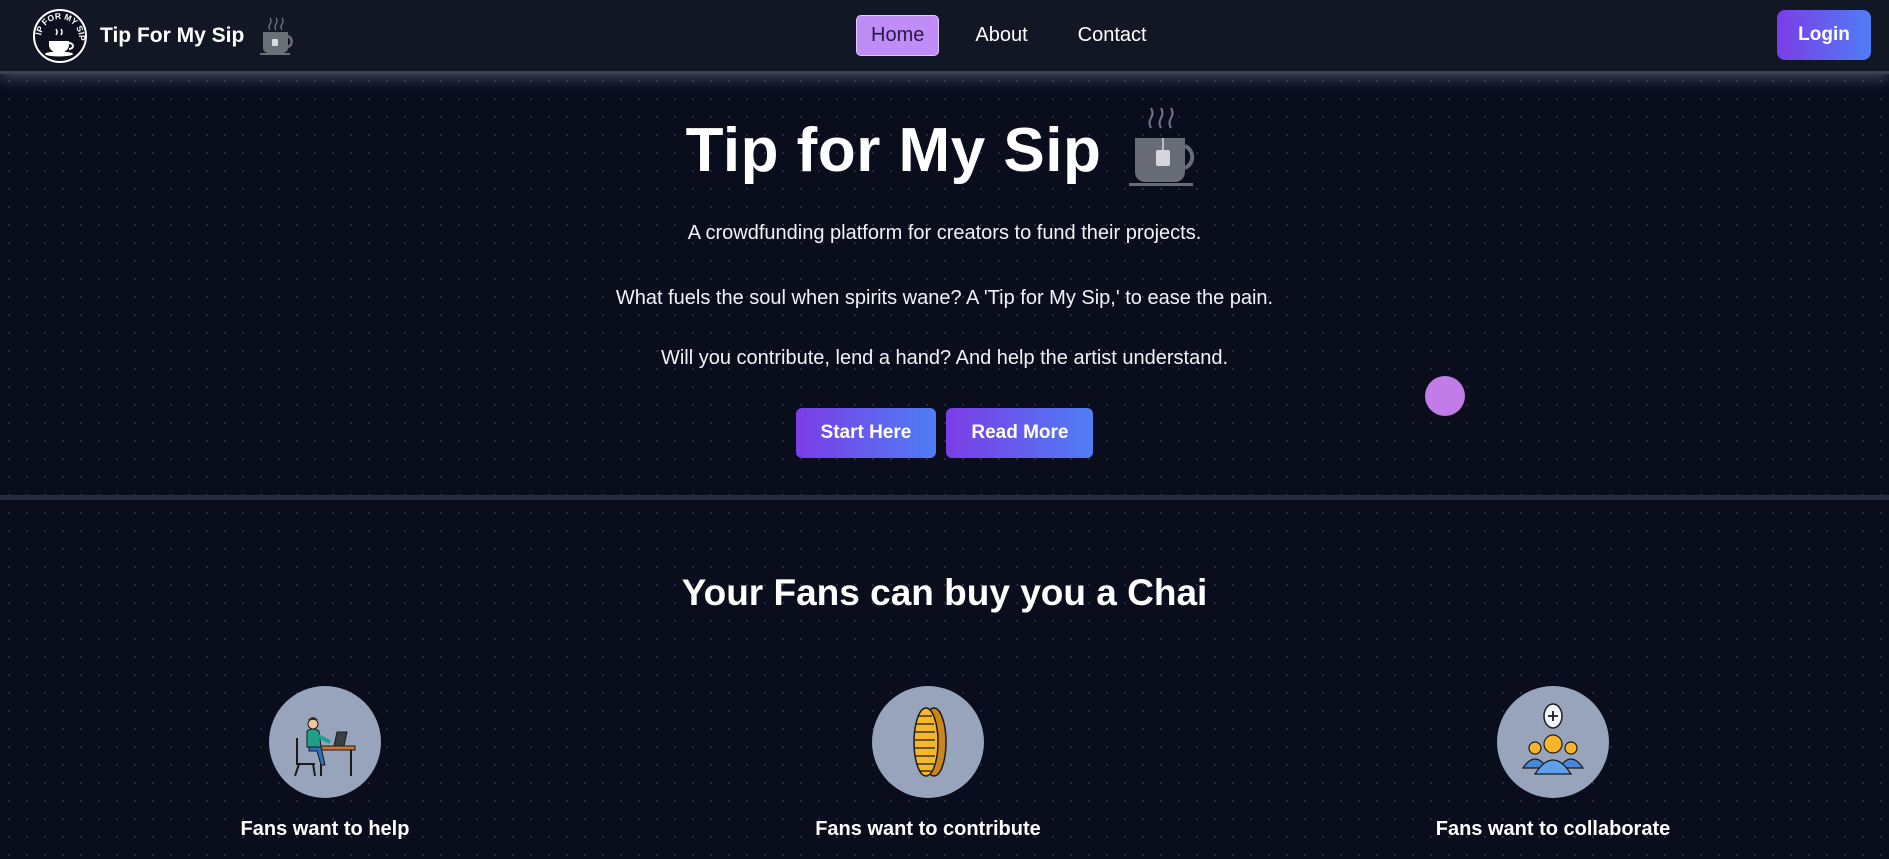 This screenshot has width=1889, height=859. What do you see at coordinates (944, 592) in the screenshot?
I see `fans-section-title: Your Fans can buy you a Chai` at bounding box center [944, 592].